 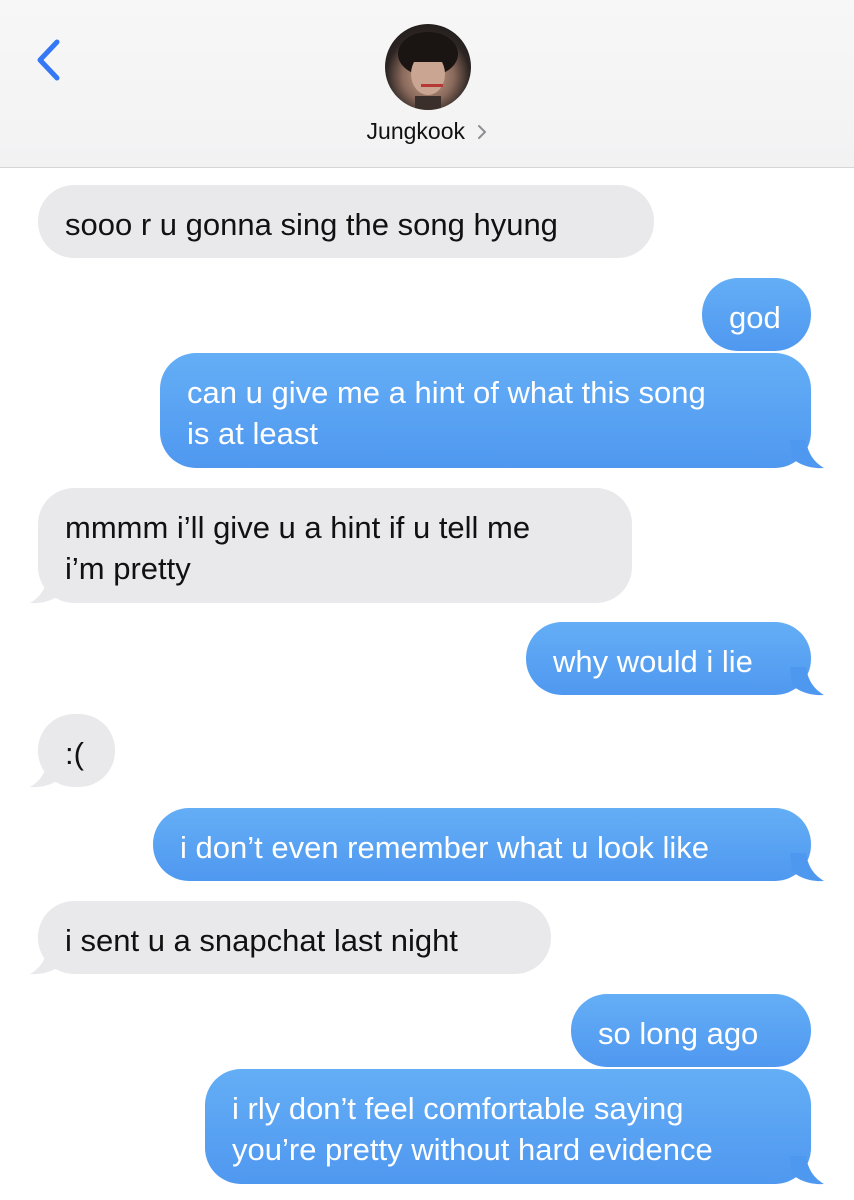 I want to click on contact-name: Jungkook, so click(x=415, y=131).